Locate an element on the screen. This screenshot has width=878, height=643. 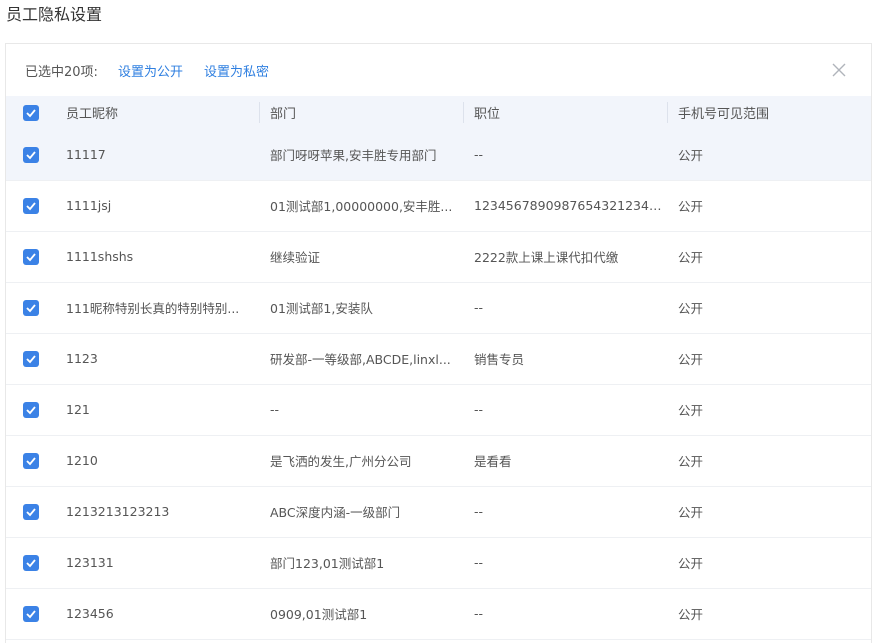
table-header-row: 员工昵称 部门 职位 手机号可见范围 is located at coordinates (438, 112).